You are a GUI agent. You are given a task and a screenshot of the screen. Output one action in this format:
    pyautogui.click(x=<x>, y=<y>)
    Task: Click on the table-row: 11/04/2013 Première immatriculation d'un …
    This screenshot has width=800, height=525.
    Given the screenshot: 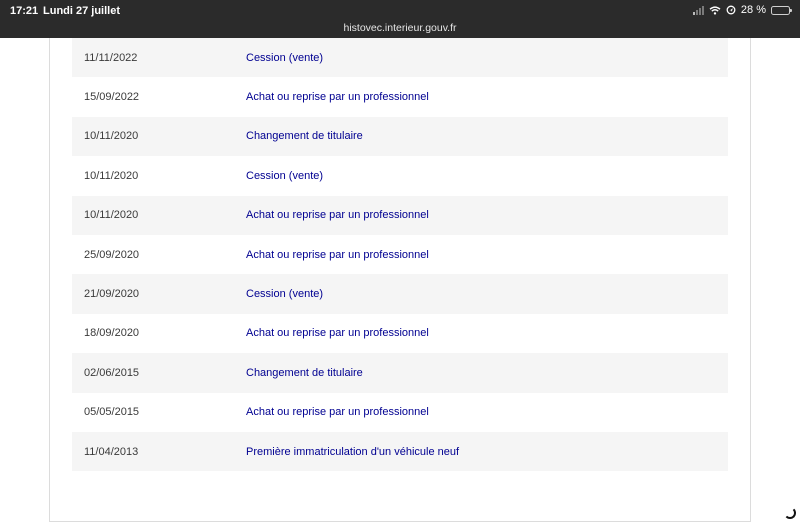 What is the action you would take?
    pyautogui.click(x=400, y=451)
    